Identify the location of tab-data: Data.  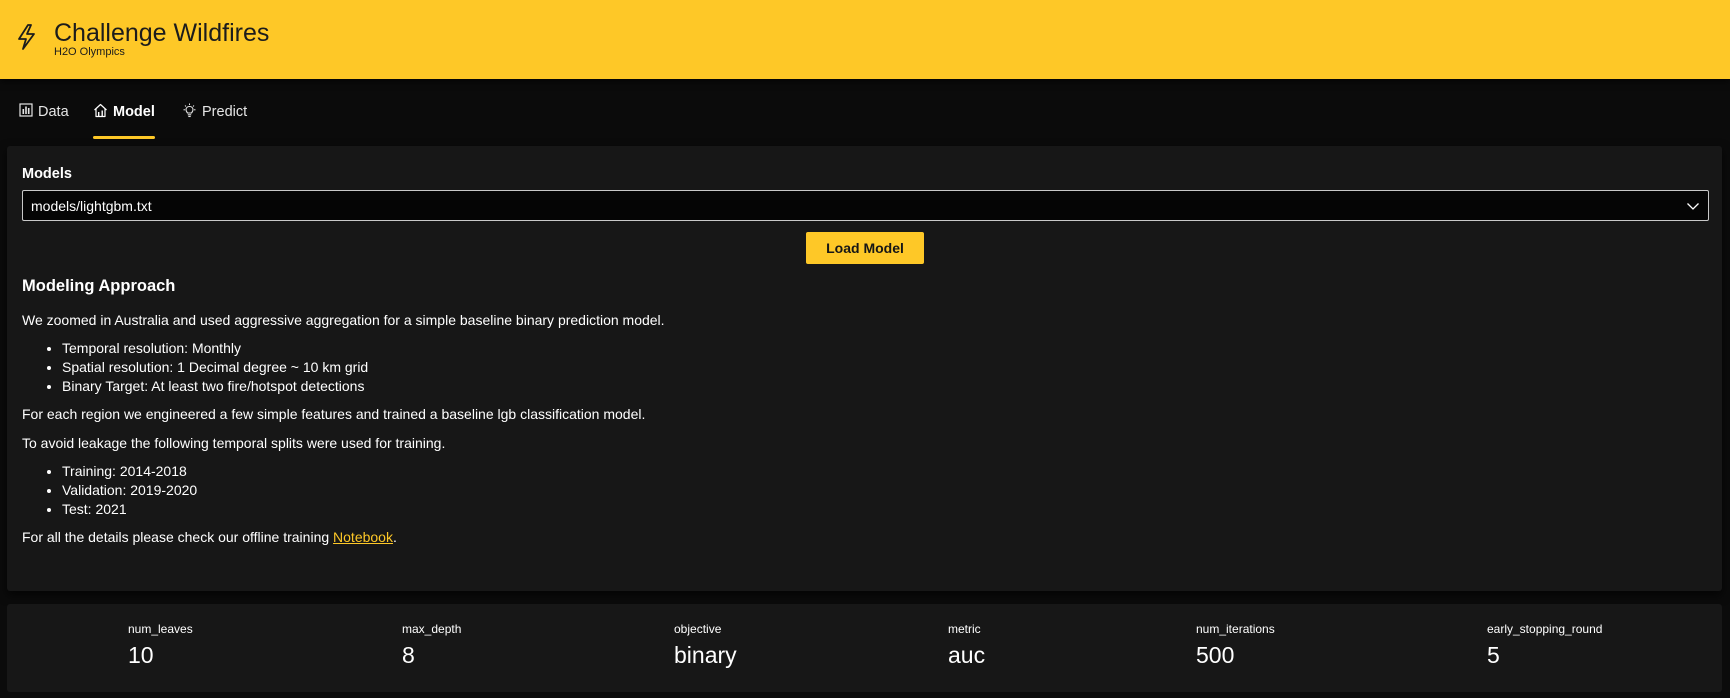
(44, 112).